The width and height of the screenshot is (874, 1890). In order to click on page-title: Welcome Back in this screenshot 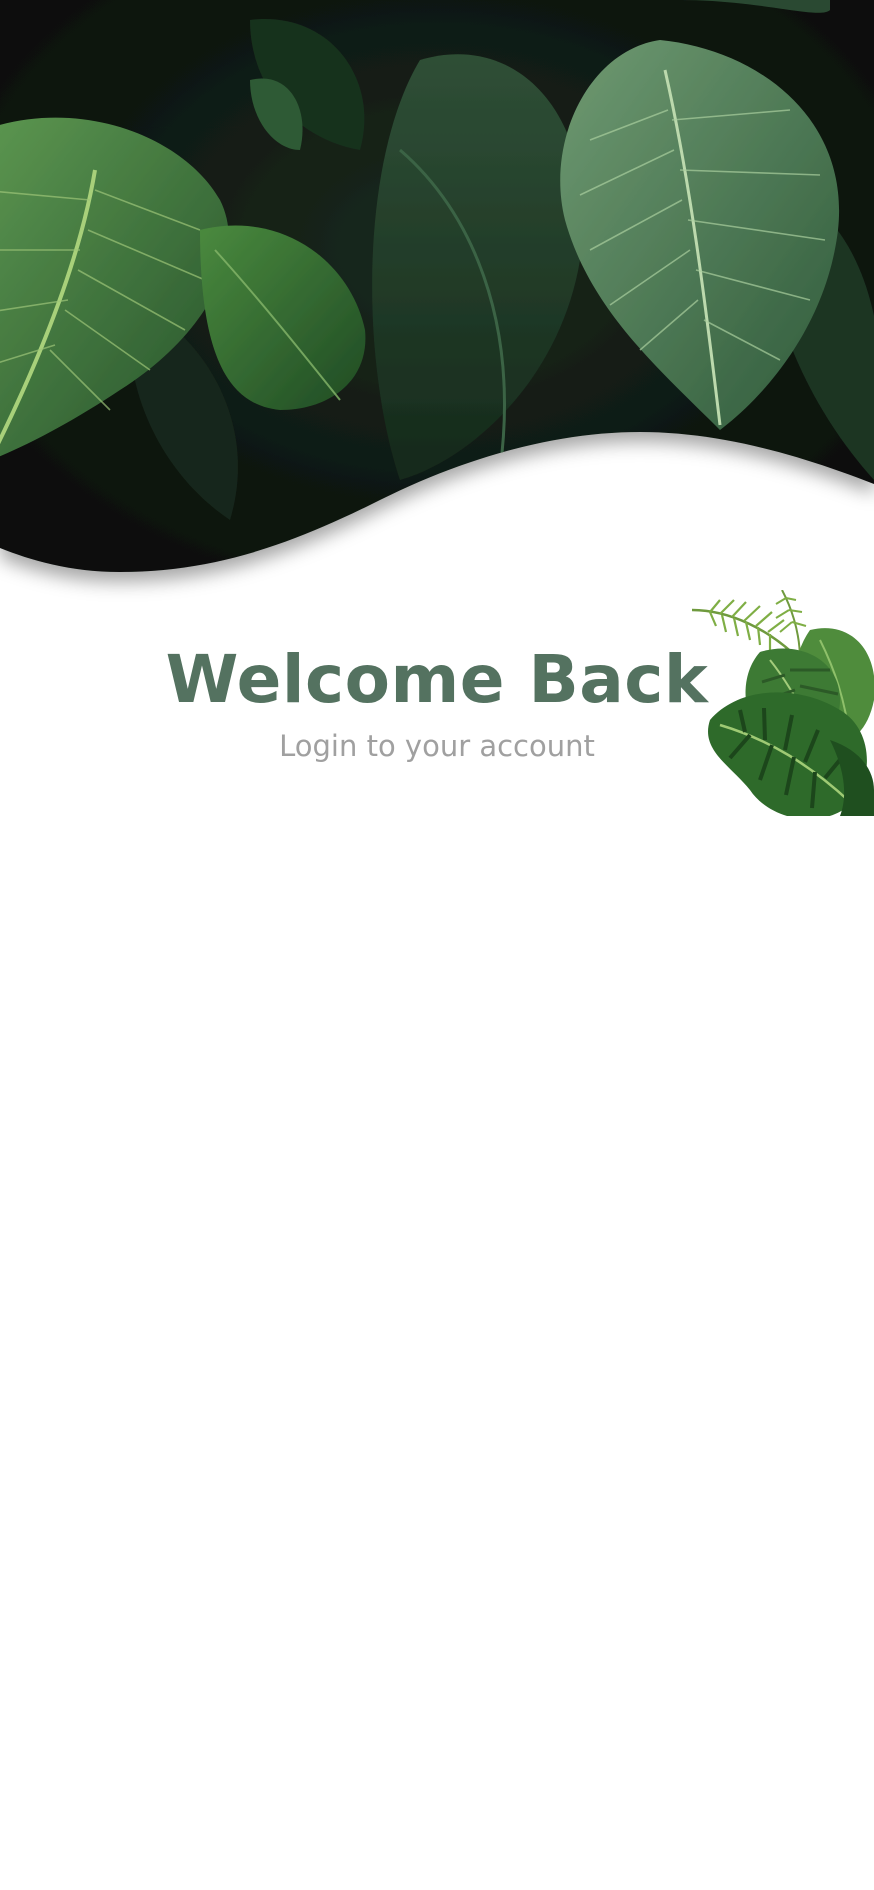, I will do `click(437, 679)`.